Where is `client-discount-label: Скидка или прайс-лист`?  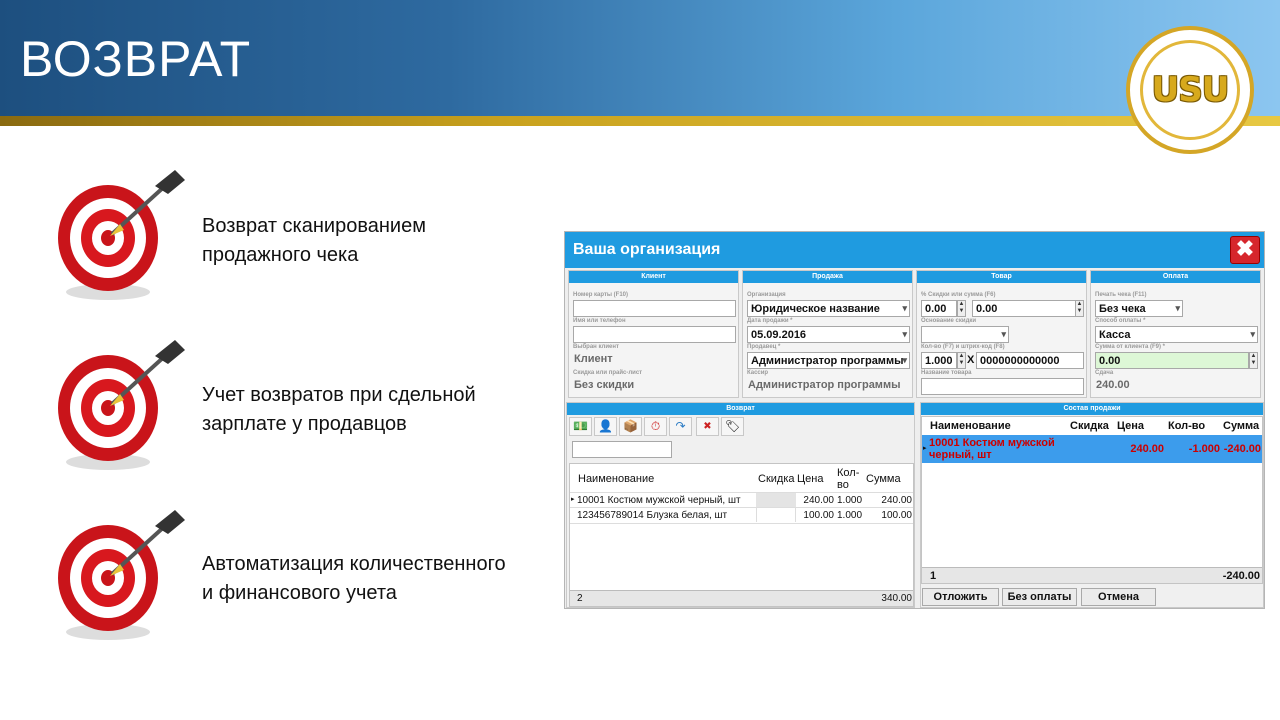
client-discount-label: Скидка или прайс-лист is located at coordinates (608, 373).